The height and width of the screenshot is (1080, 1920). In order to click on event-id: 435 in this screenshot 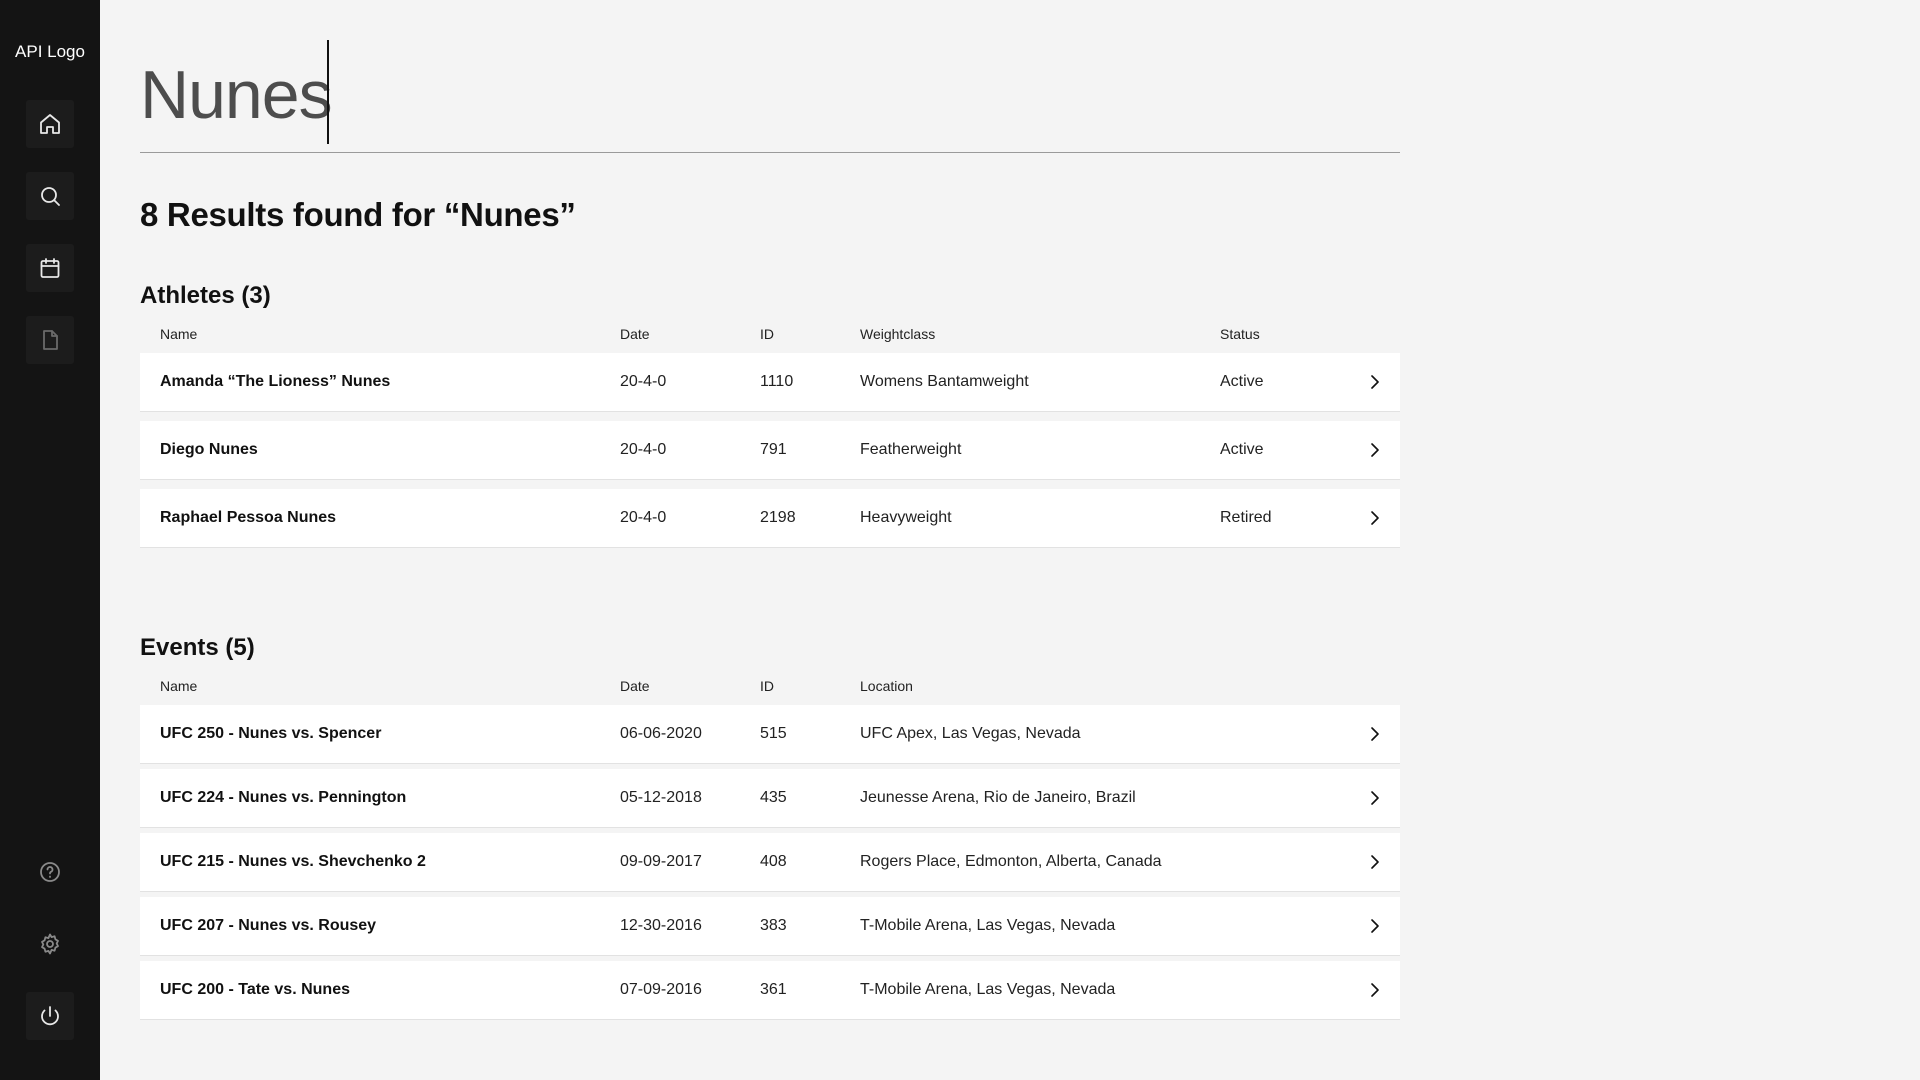, I will do `click(773, 797)`.